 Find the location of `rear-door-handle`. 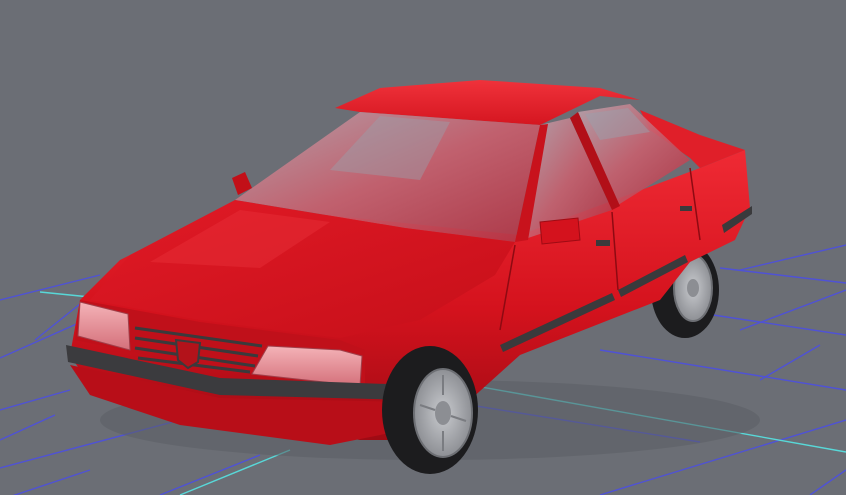

rear-door-handle is located at coordinates (686, 208).